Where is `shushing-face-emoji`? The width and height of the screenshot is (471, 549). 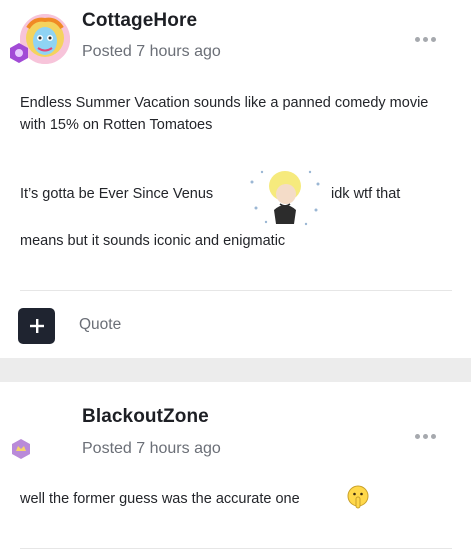 shushing-face-emoji is located at coordinates (358, 498).